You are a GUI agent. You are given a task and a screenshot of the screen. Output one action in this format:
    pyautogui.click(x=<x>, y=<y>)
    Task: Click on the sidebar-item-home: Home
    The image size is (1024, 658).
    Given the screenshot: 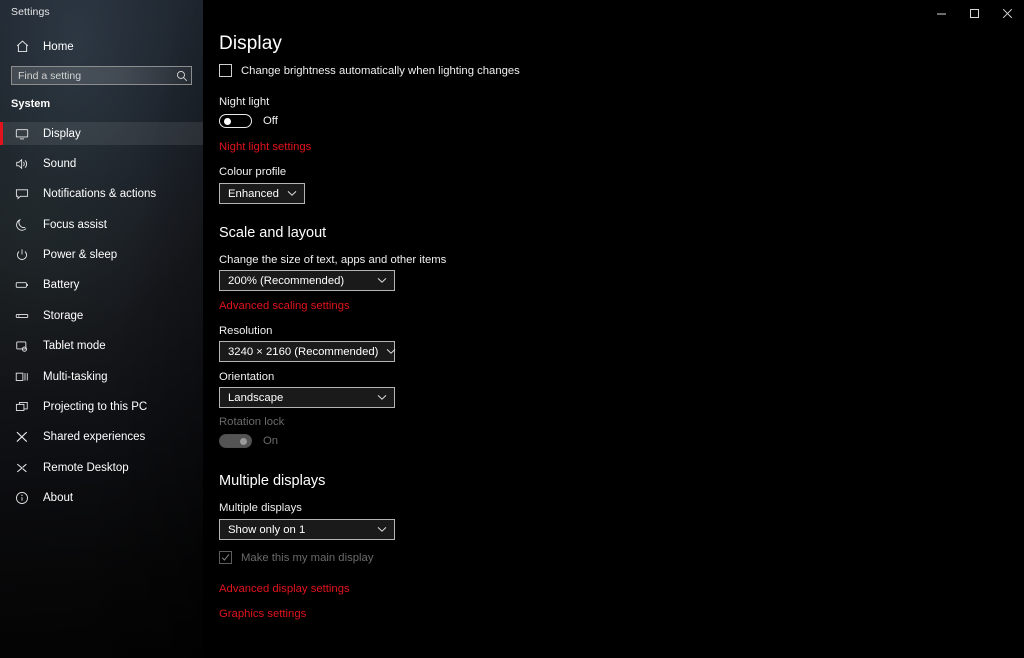 What is the action you would take?
    pyautogui.click(x=101, y=46)
    